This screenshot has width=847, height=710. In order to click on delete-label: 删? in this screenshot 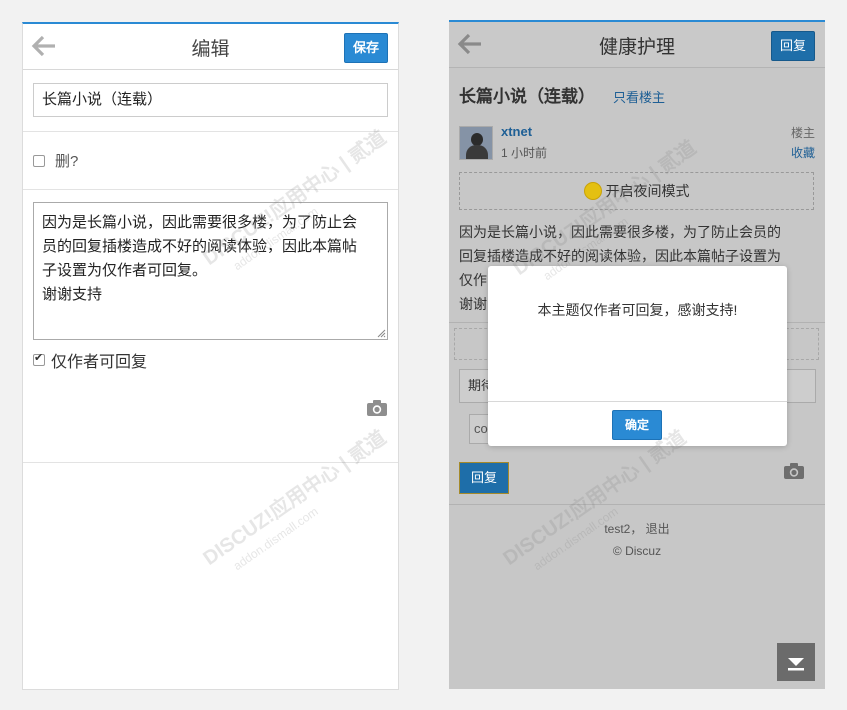, I will do `click(67, 161)`.